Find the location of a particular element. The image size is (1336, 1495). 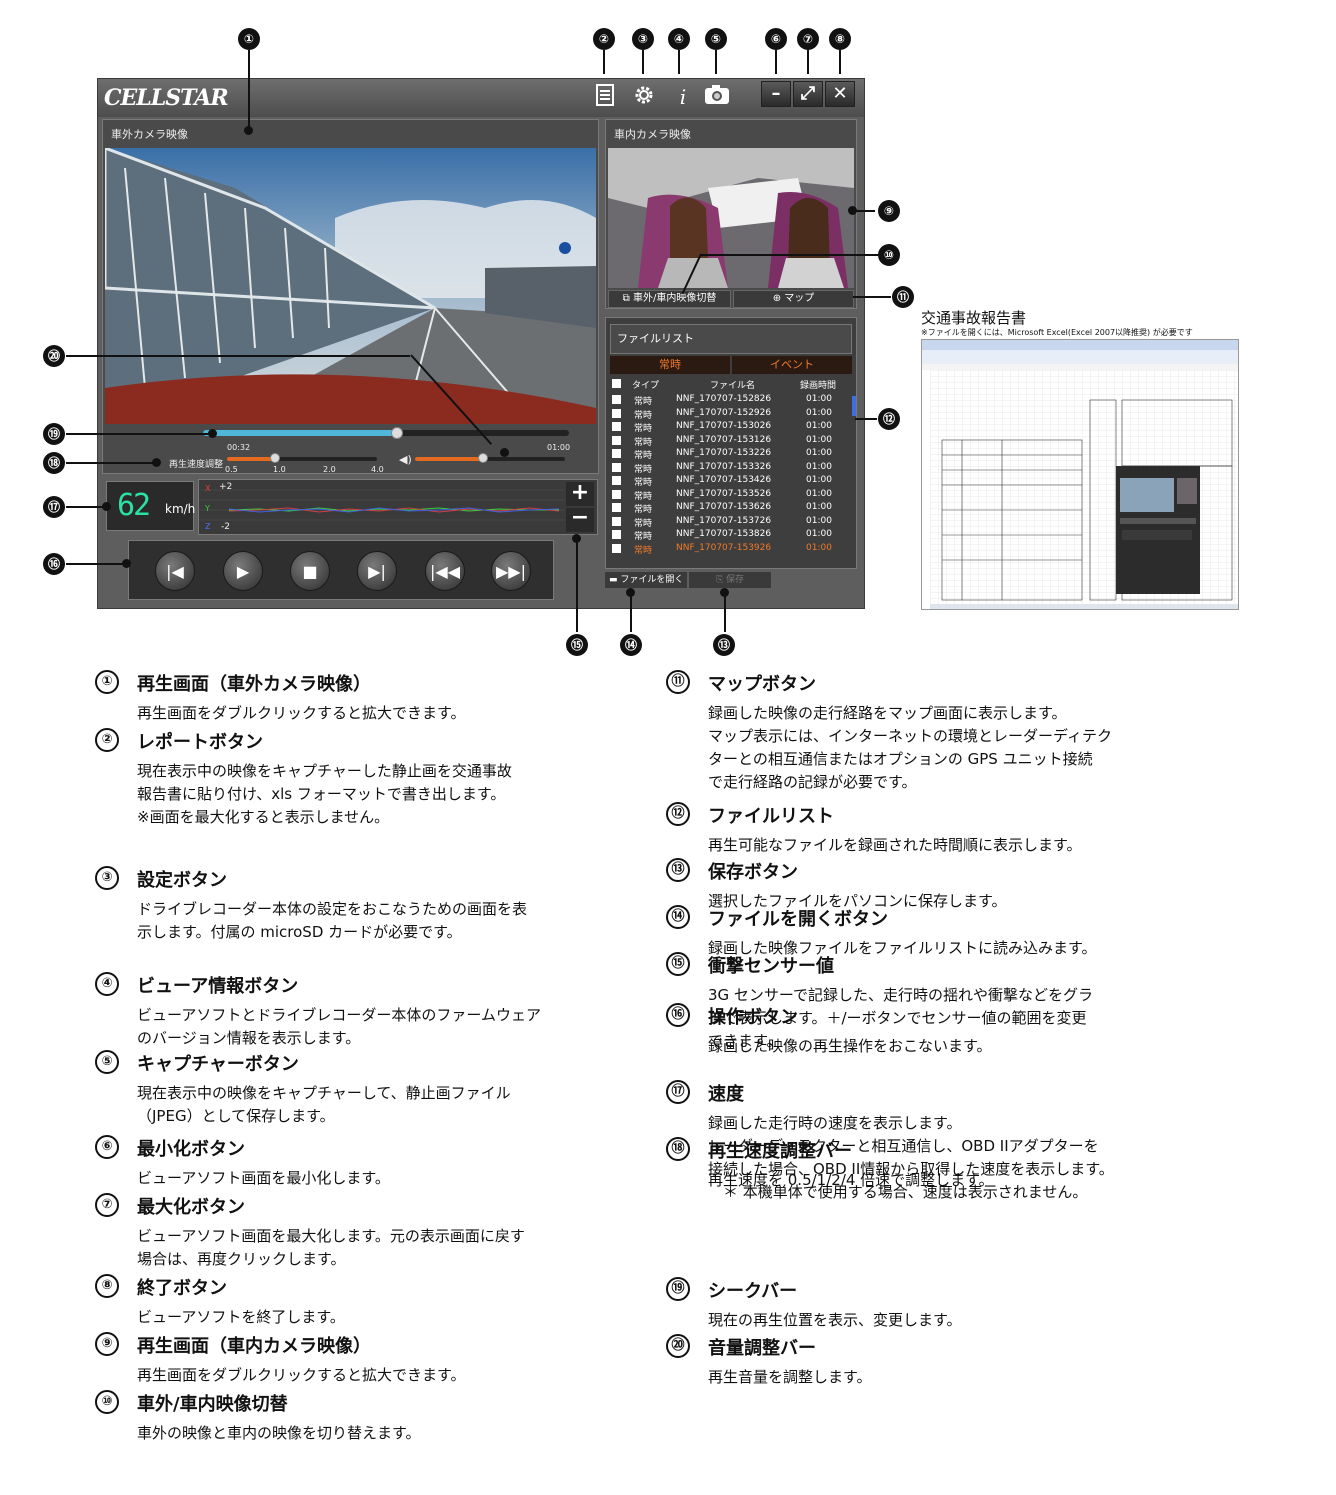

file-row: 常時 NNF_170707-152926 01:00 is located at coordinates (731, 414).